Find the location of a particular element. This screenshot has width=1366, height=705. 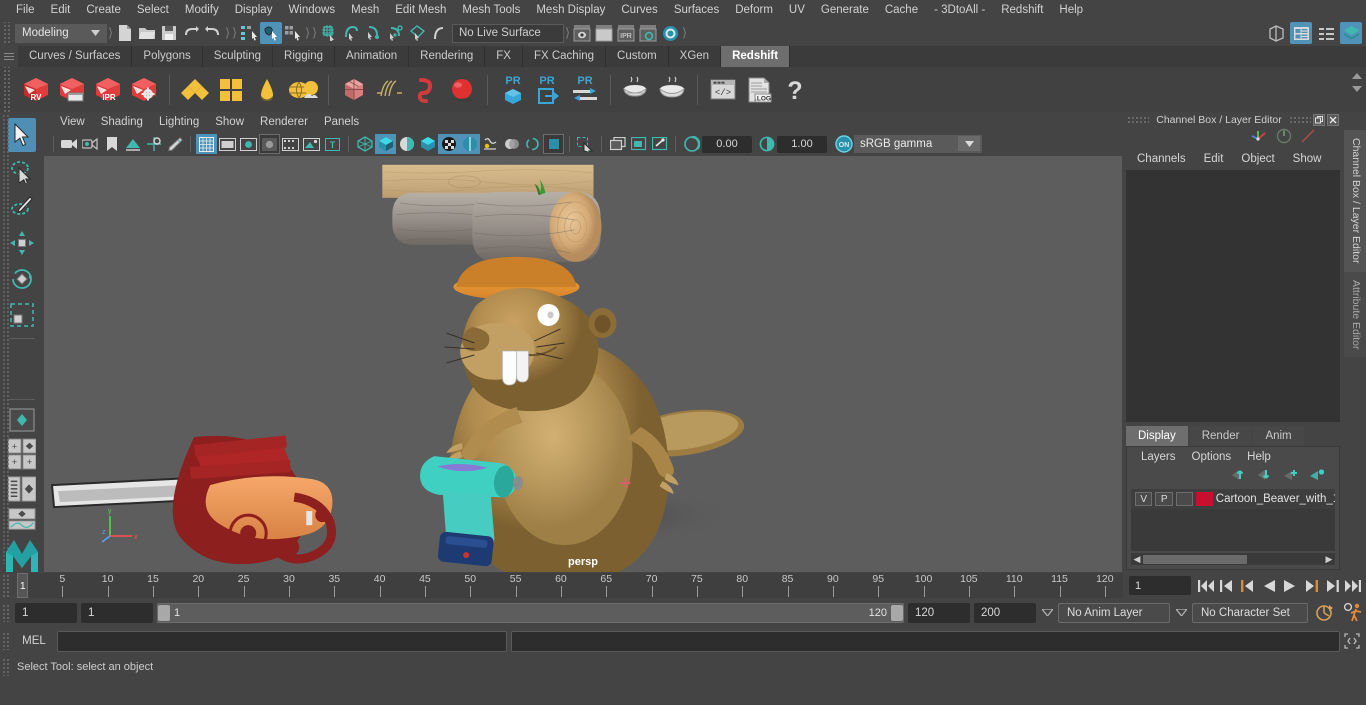

open-scene-icon is located at coordinates (147, 33).